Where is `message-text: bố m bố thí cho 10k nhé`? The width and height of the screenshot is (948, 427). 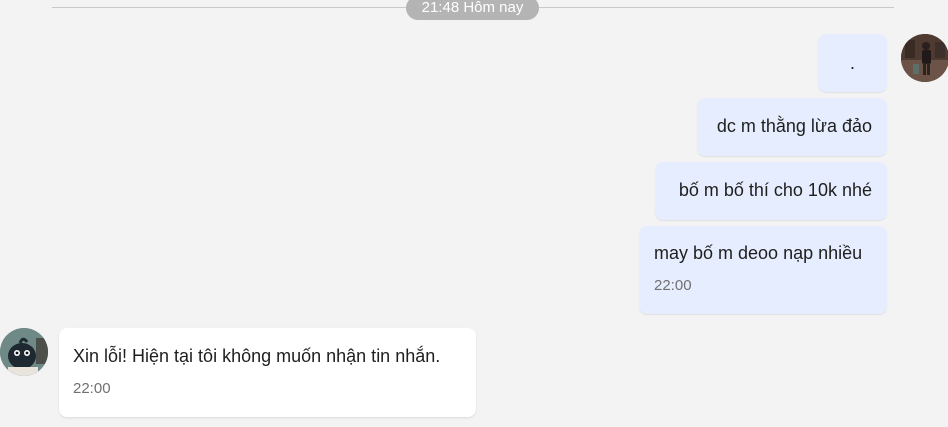
message-text: bố m bố thí cho 10k nhé is located at coordinates (775, 190).